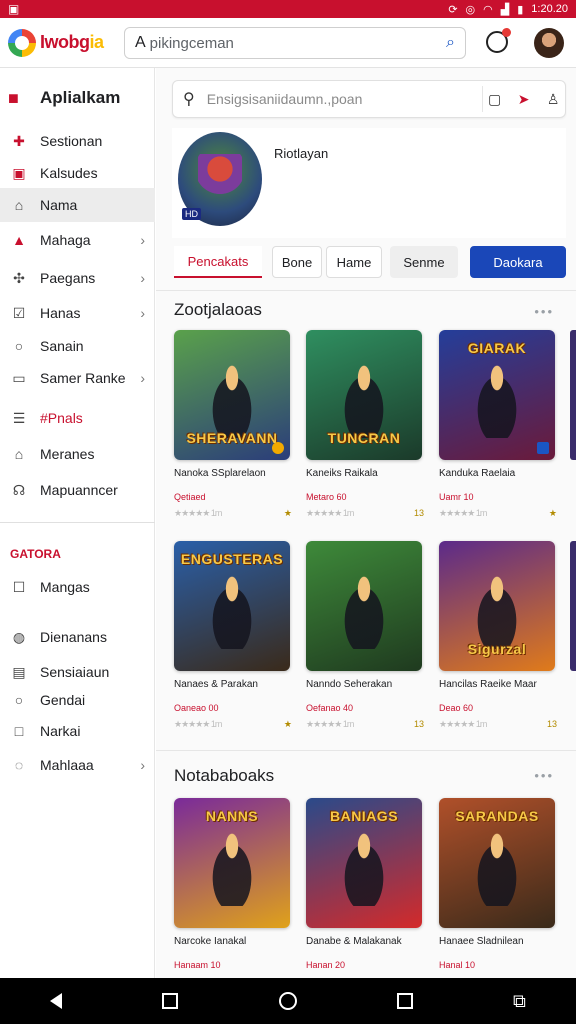 The width and height of the screenshot is (576, 1024). Describe the element at coordinates (22, 42) in the screenshot. I see `logo-mark-icon` at that location.